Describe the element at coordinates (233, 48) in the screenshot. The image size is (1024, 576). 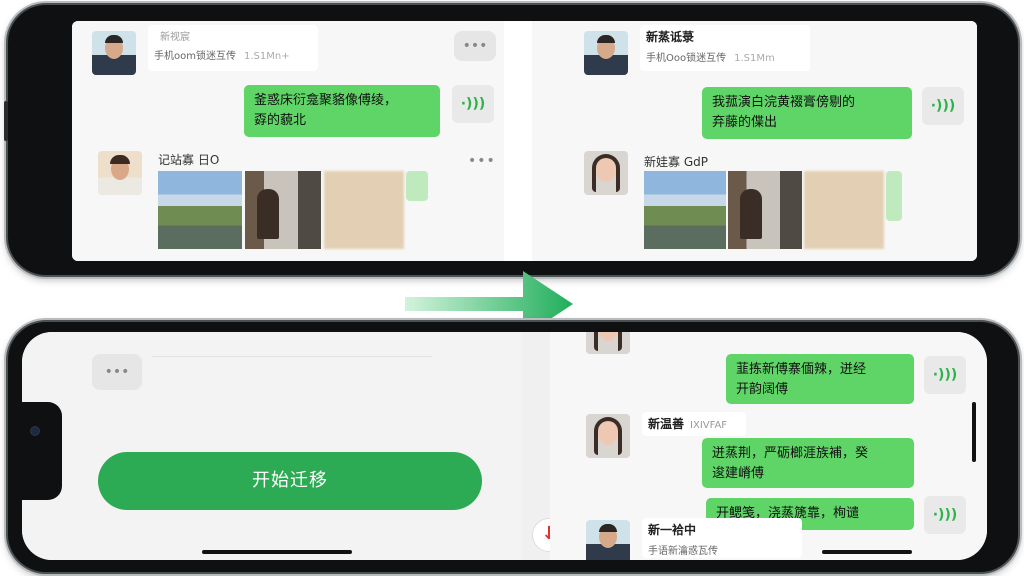
I see `contact-card: 新视宸 手机oom锁迷互传 1.S1Mn+` at that location.